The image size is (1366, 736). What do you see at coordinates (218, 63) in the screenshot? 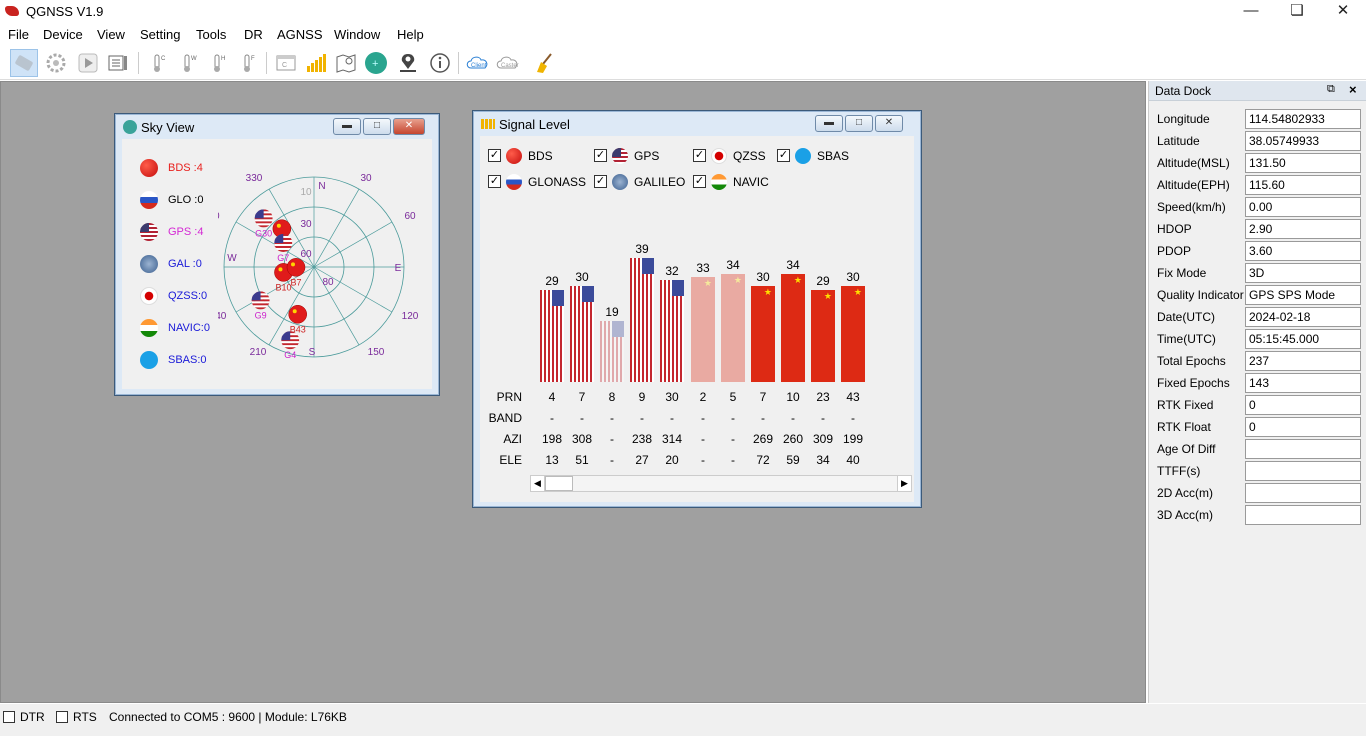
I see `thermometer-h-icon: H` at bounding box center [218, 63].